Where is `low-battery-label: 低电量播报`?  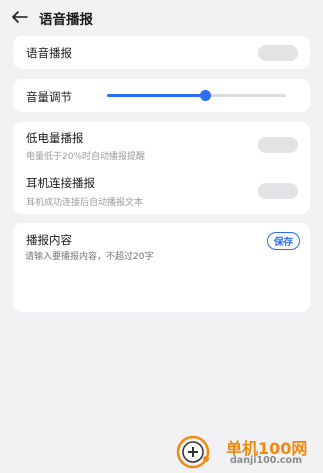
low-battery-label: 低电量播报 is located at coordinates (55, 138).